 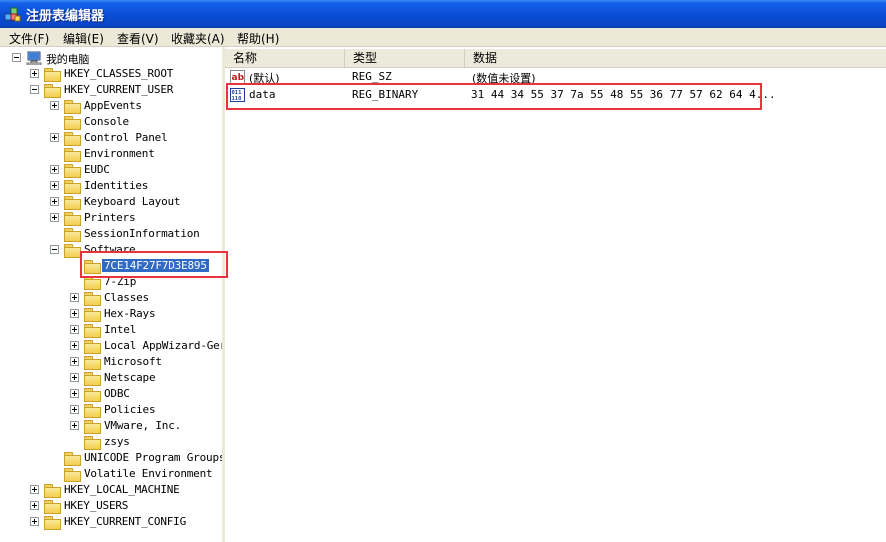 What do you see at coordinates (132, 201) in the screenshot?
I see `tree-node-label: Keyboard Layout` at bounding box center [132, 201].